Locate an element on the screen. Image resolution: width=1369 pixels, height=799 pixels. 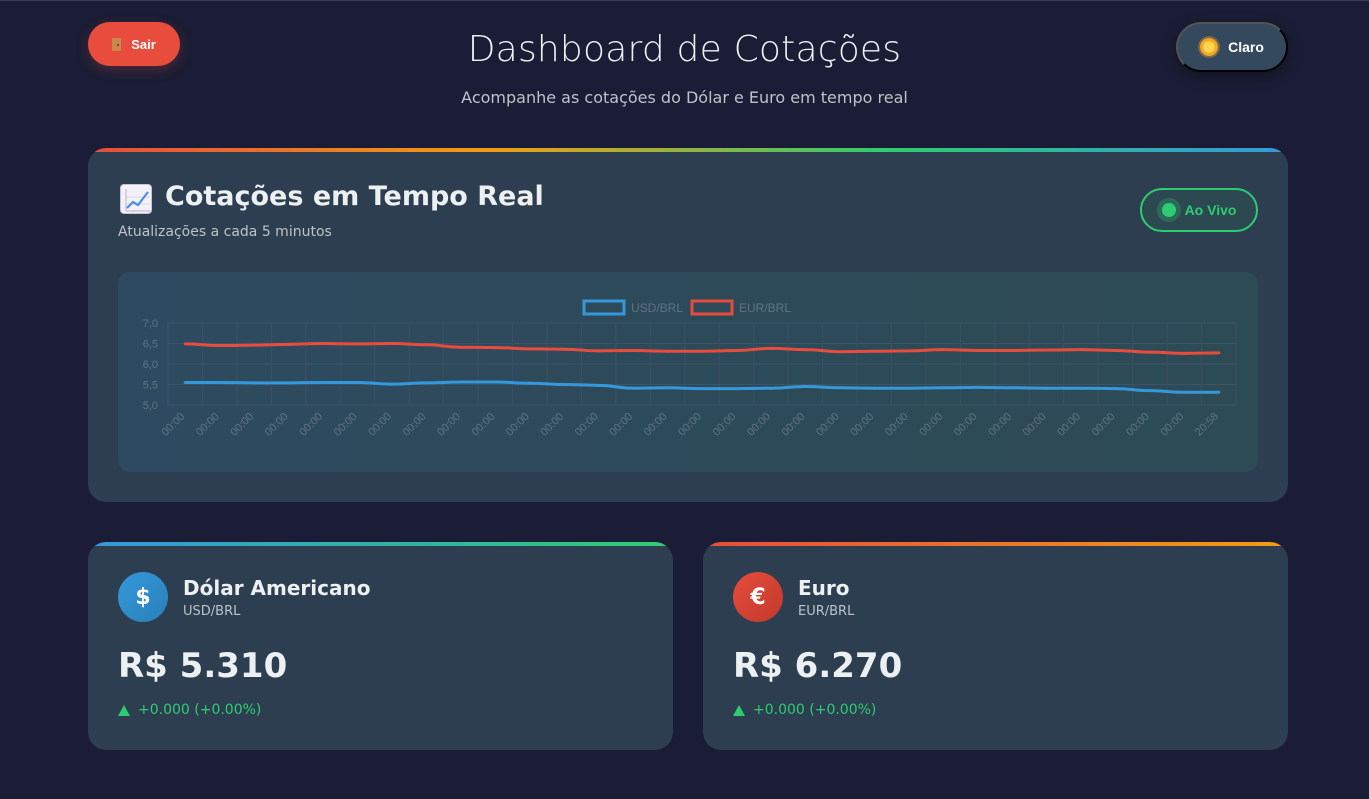
y-tick-label: 6,0 is located at coordinates (150, 365).